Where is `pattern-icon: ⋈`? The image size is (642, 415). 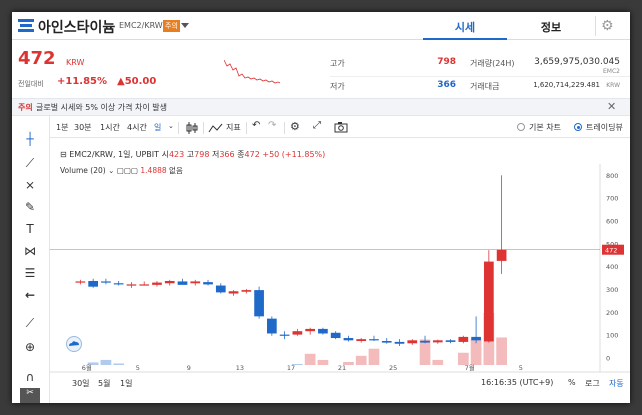
pattern-icon: ⋈ is located at coordinates (30, 253).